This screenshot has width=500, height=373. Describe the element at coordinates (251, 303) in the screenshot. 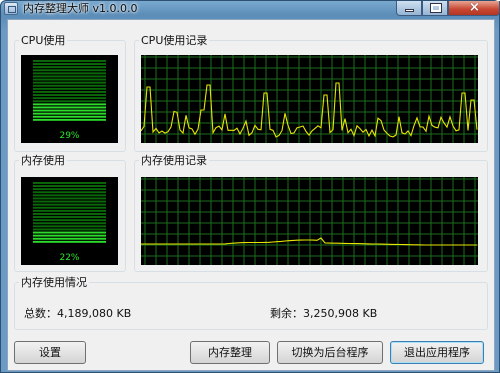

I see `mem-info-group: 内存使用情况 总数：4,189,080 KB 剩余：3,250,908 KB` at that location.